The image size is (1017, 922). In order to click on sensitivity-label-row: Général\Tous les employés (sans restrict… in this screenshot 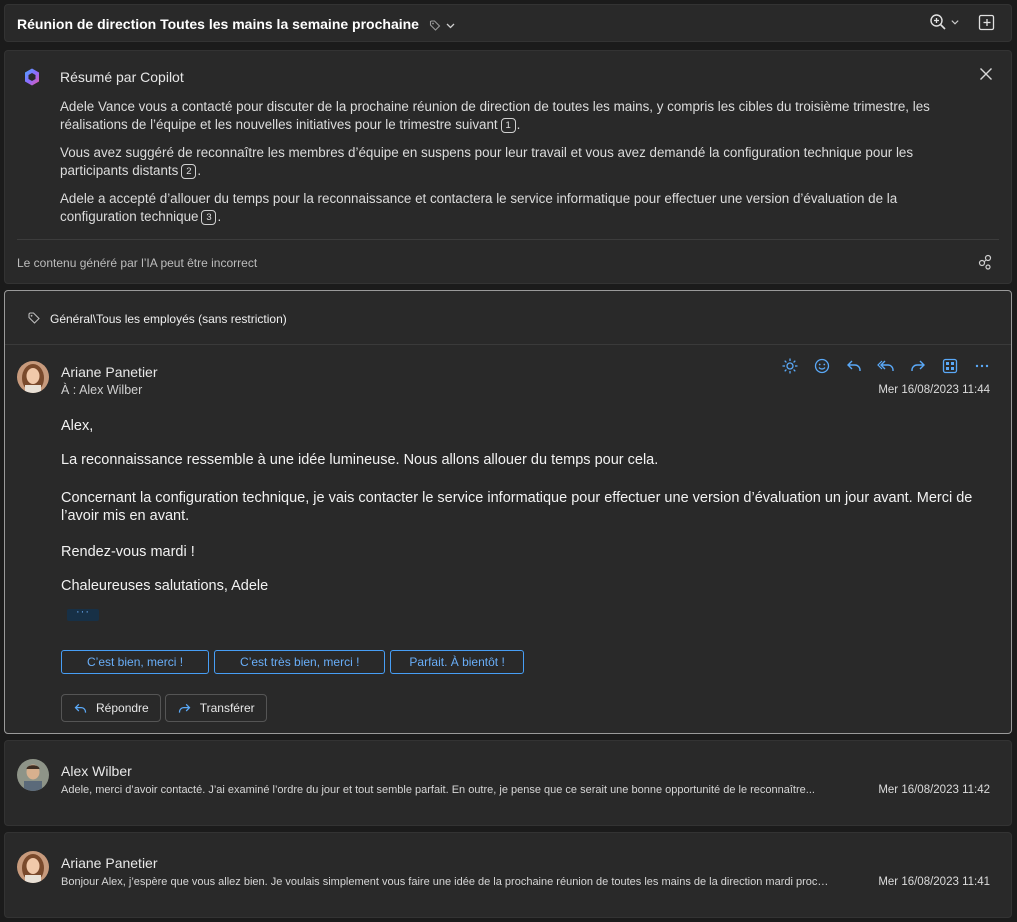, I will do `click(508, 318)`.